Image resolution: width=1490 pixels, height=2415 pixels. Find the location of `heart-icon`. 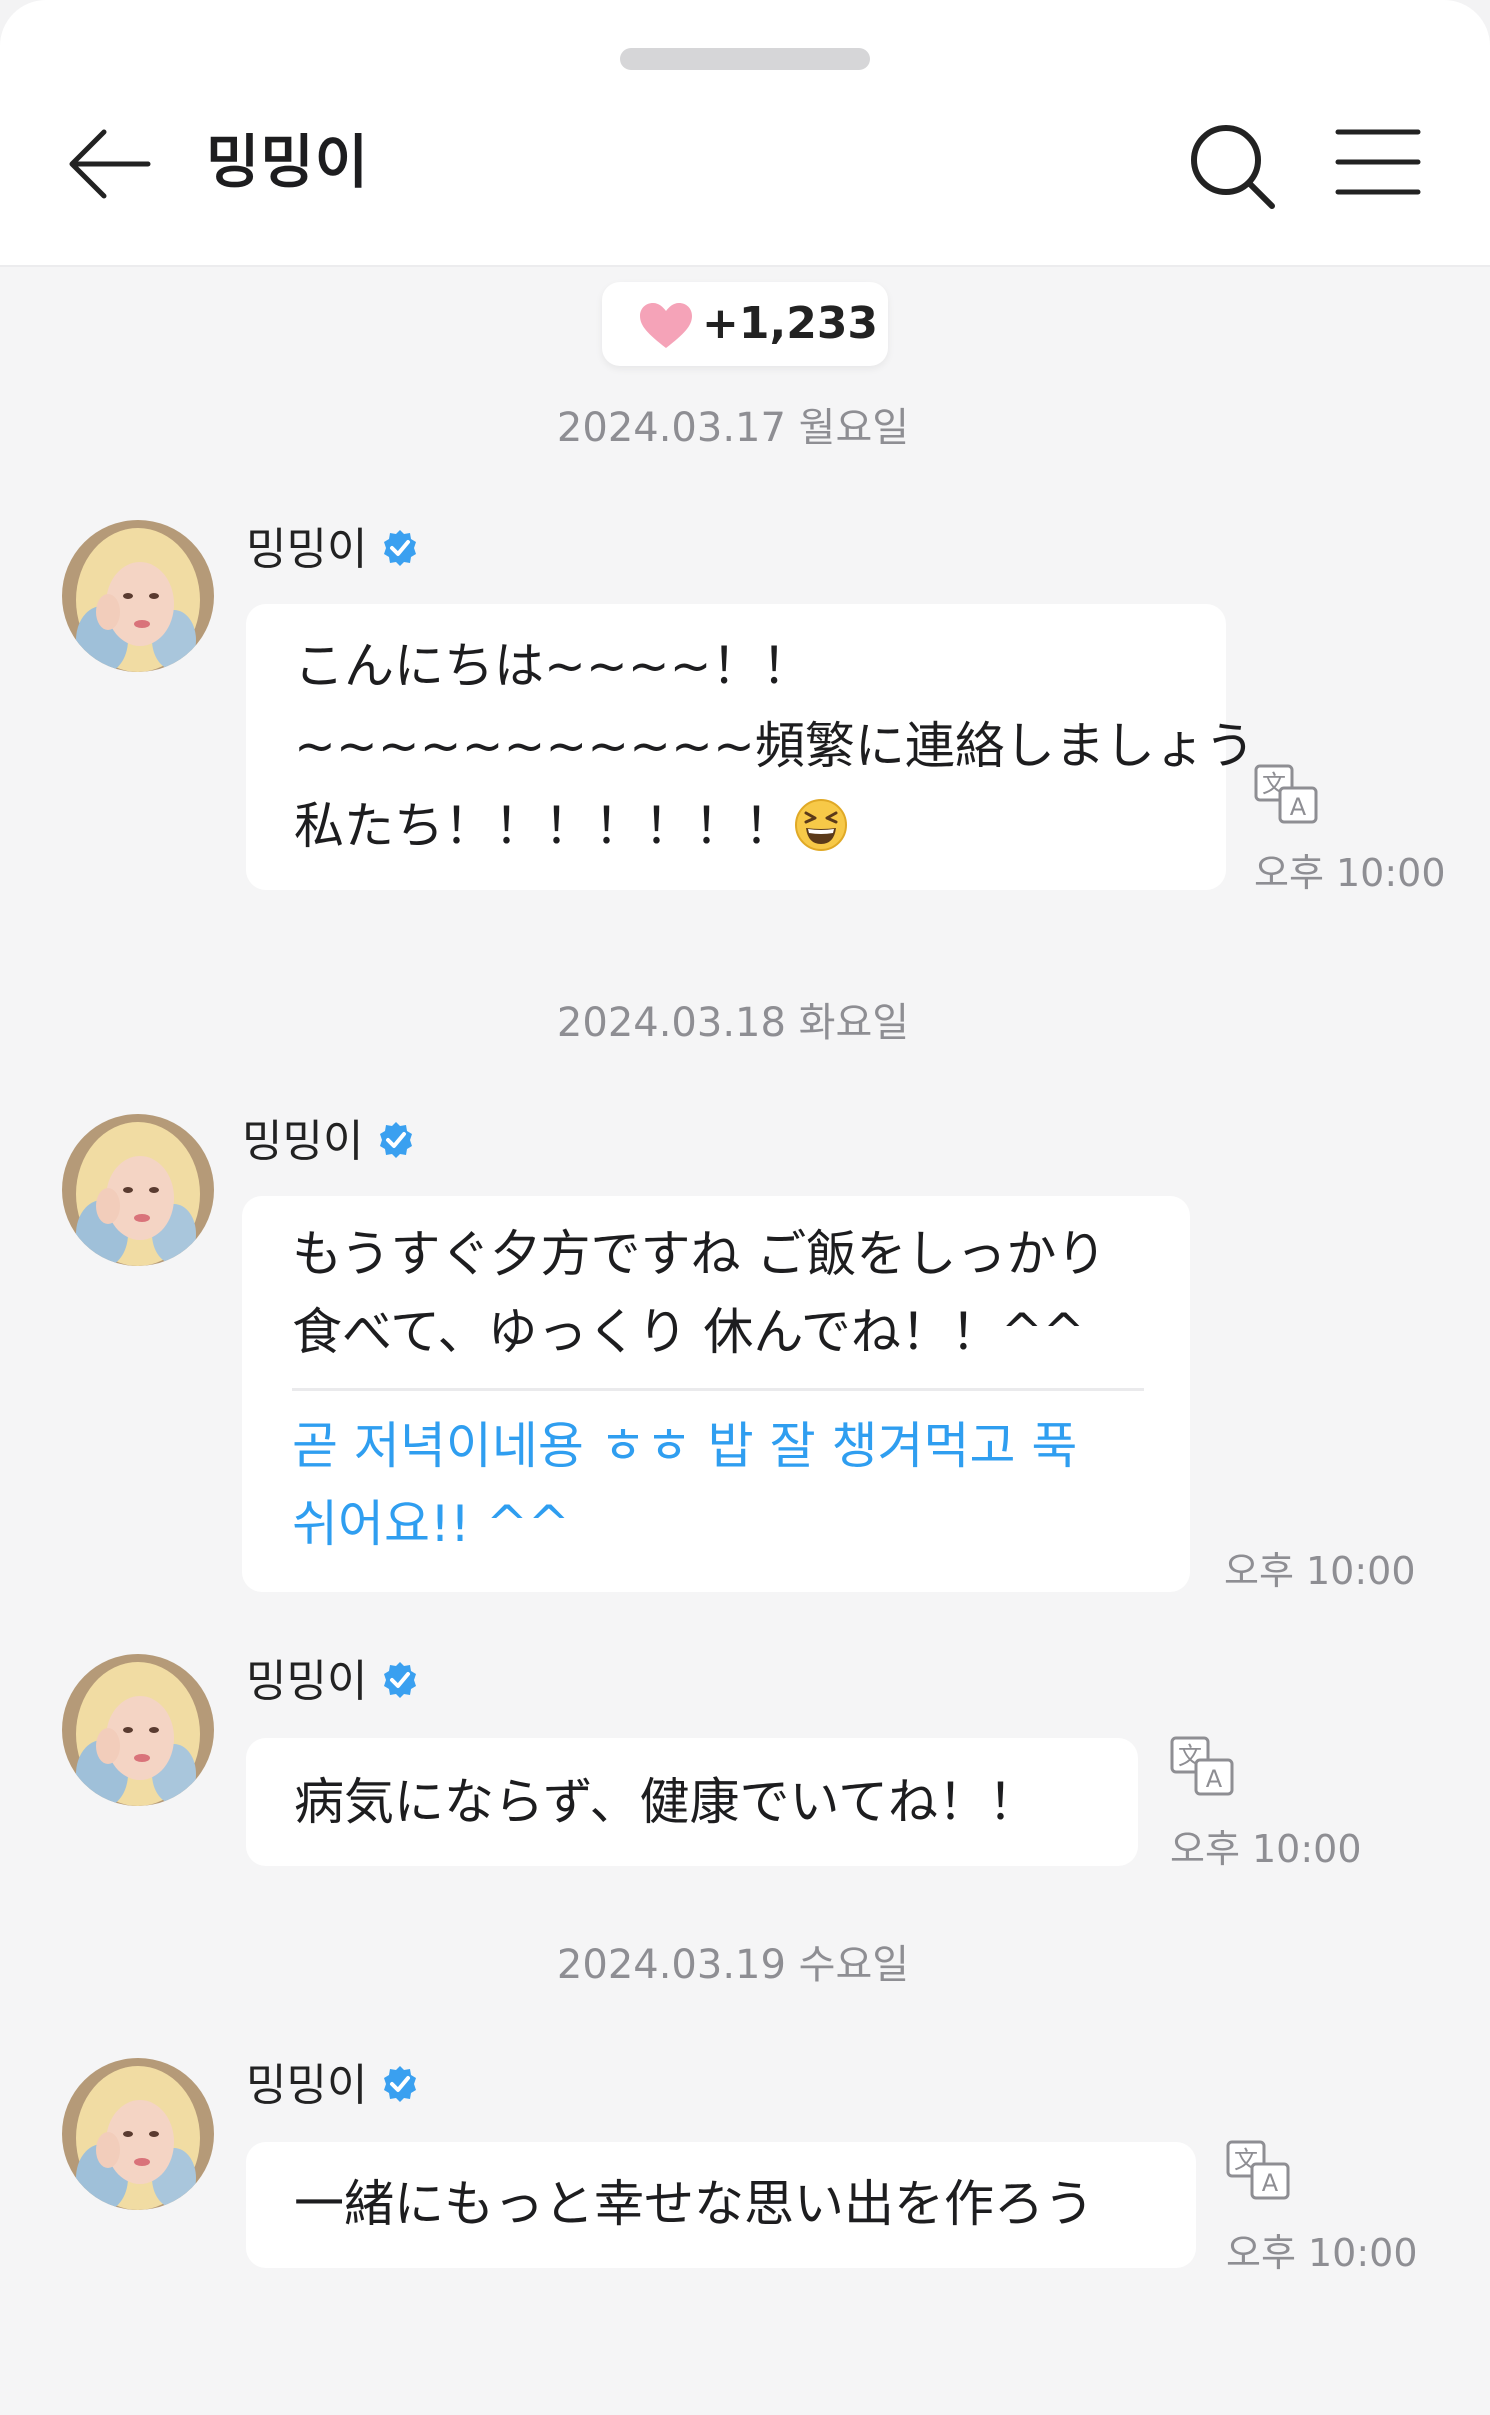

heart-icon is located at coordinates (666, 325).